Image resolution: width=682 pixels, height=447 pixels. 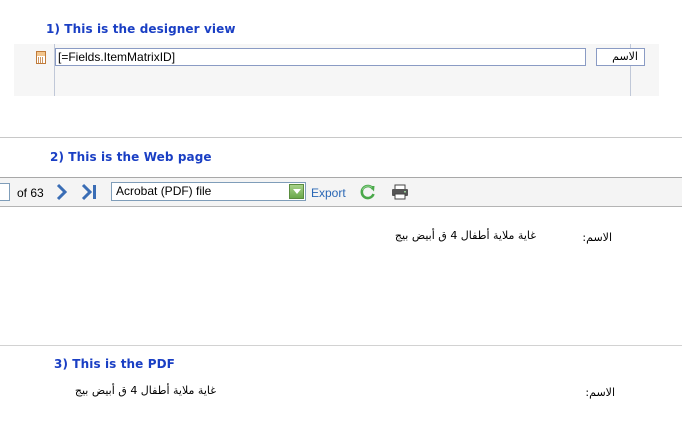 I want to click on refresh-button, so click(x=368, y=192).